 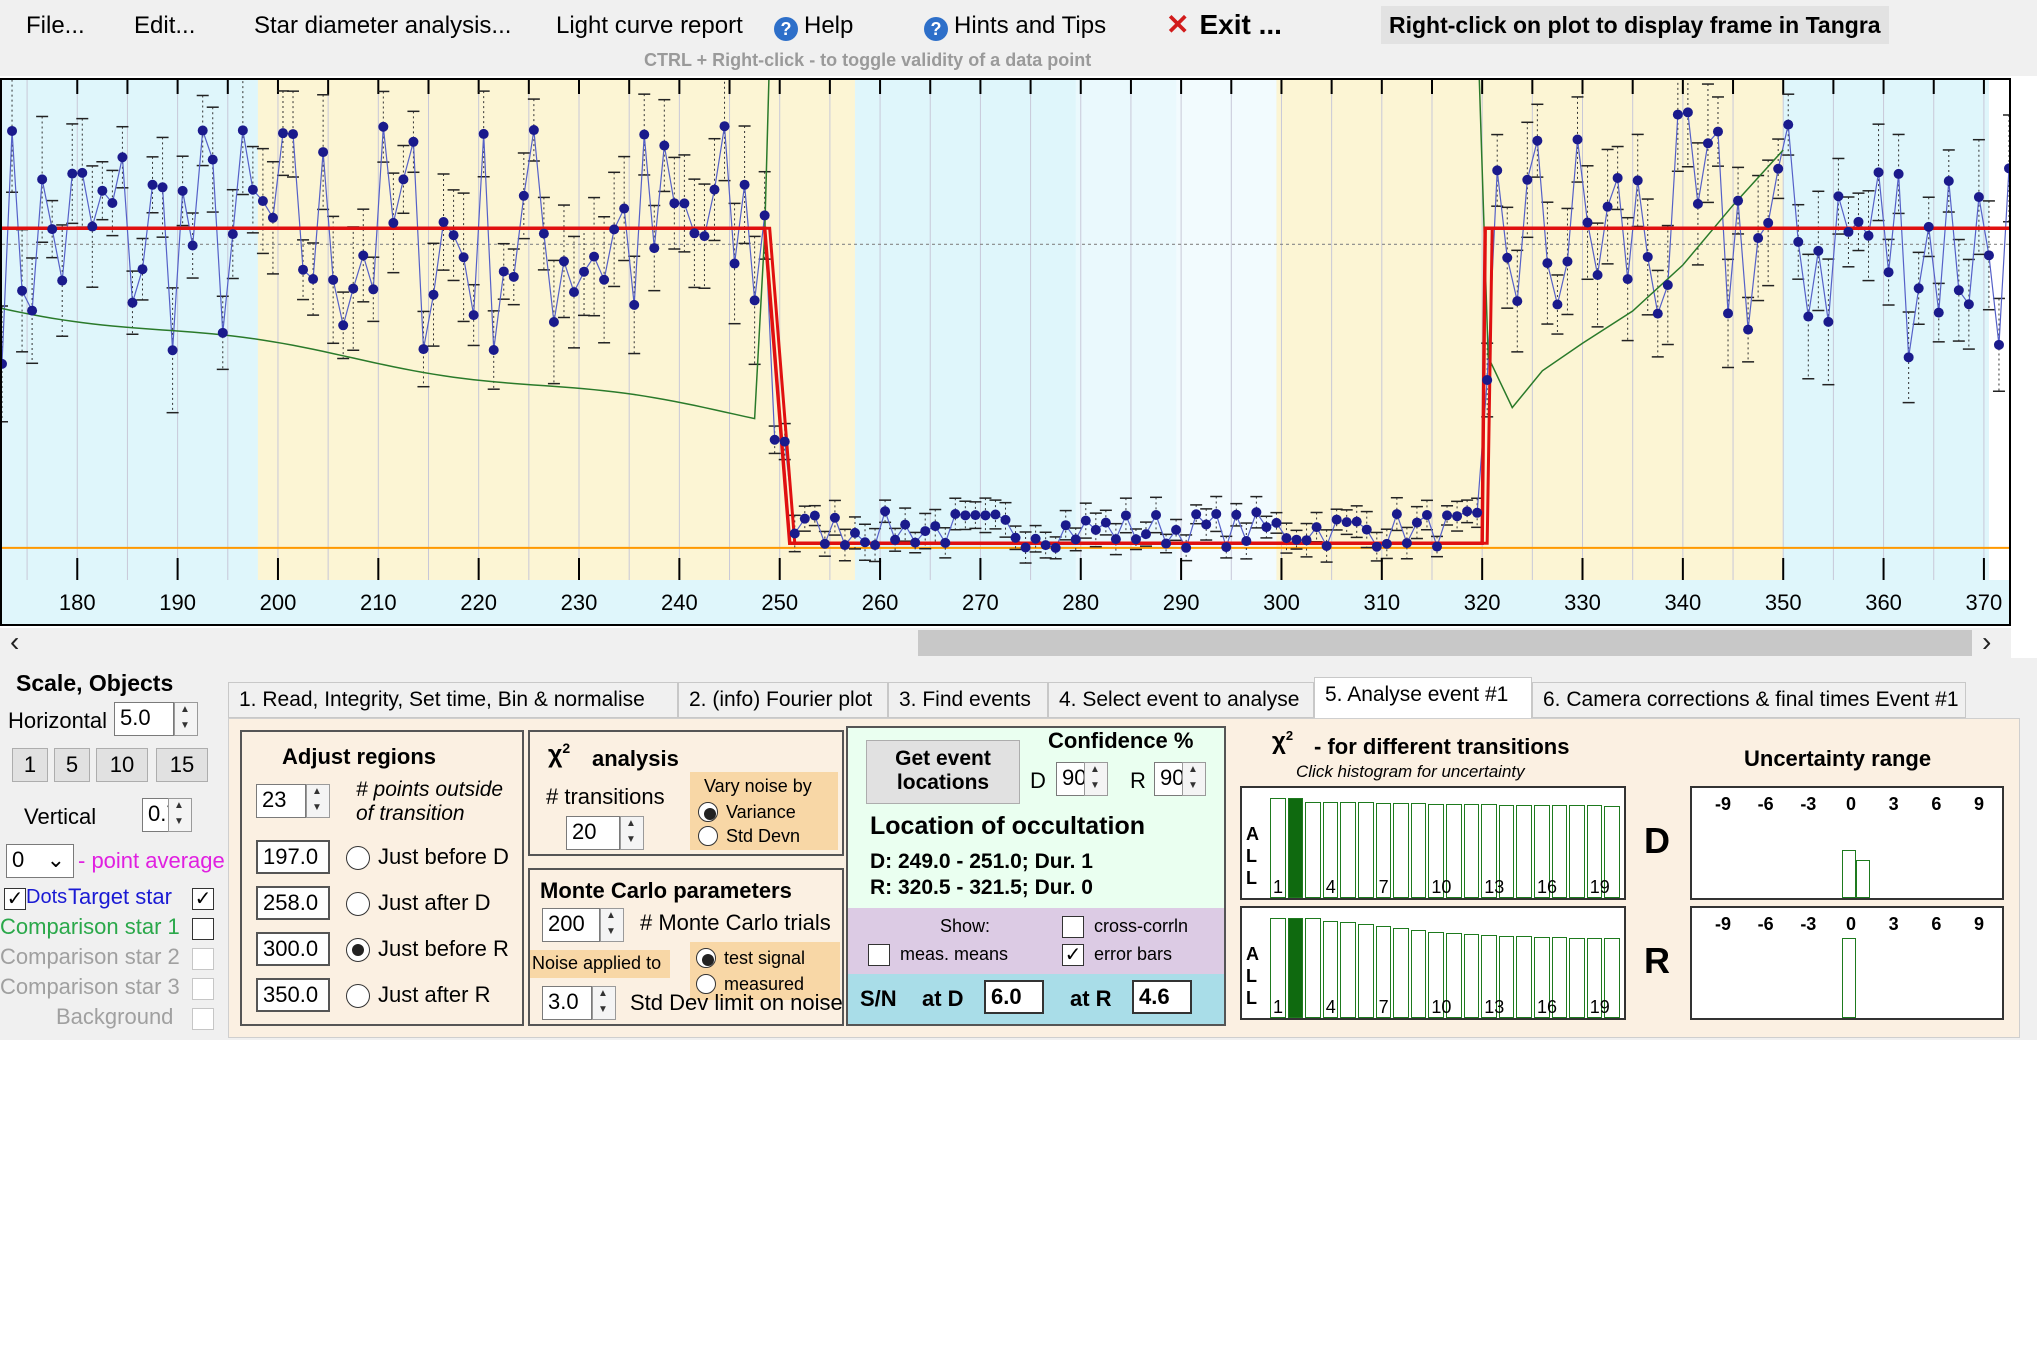 I want to click on object-background-checkbox, so click(x=203, y=1019).